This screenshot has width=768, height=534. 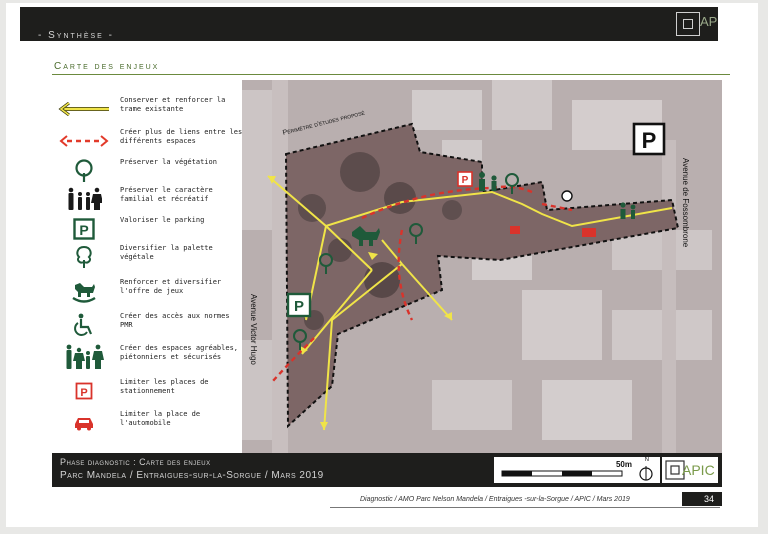 What do you see at coordinates (525, 507) in the screenshot?
I see `credits-line` at bounding box center [525, 507].